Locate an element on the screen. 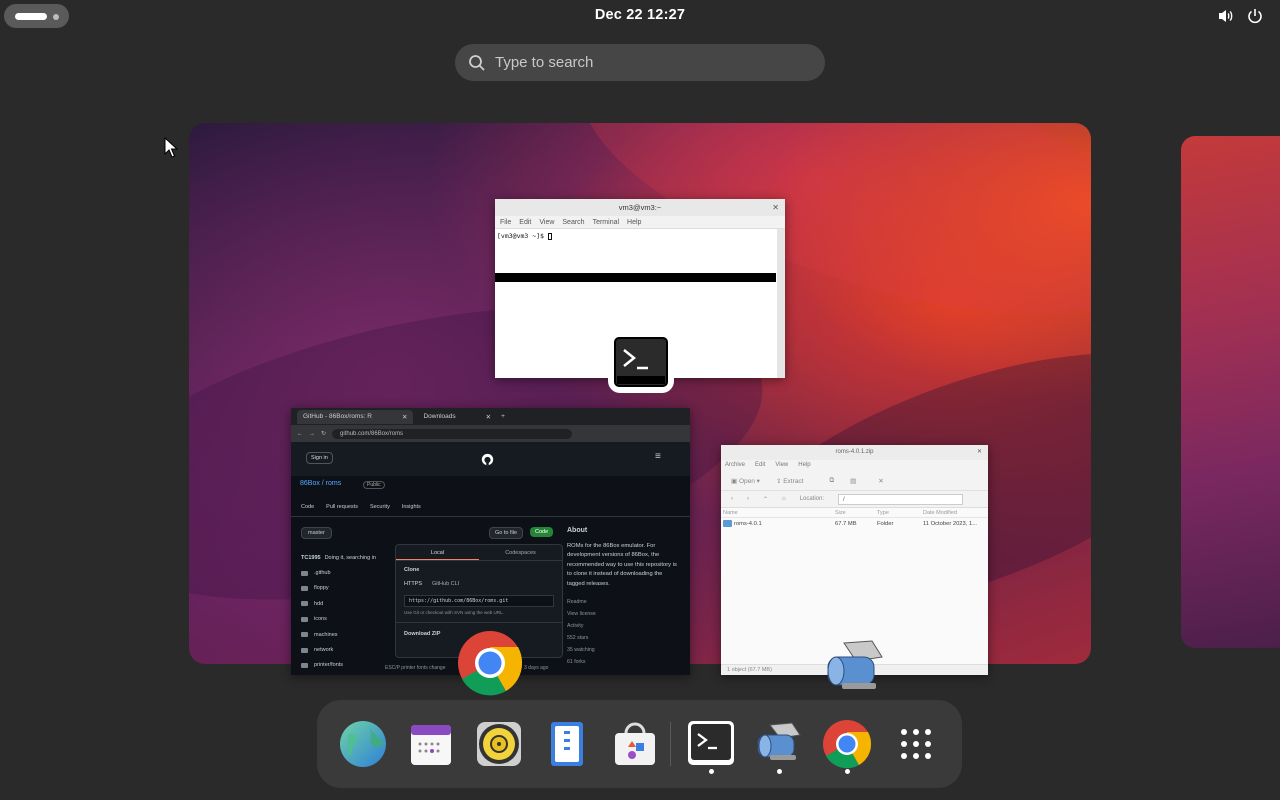 This screenshot has width=1280, height=800. browser-tab: GitHub - 86Box/roms: R ✕ is located at coordinates (355, 416).